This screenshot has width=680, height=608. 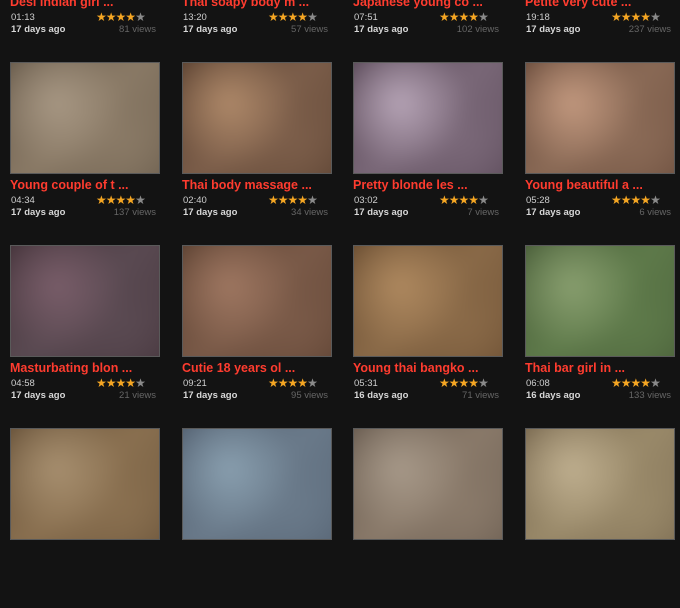 I want to click on video-stats: 17 days ago 237 views, so click(x=599, y=30).